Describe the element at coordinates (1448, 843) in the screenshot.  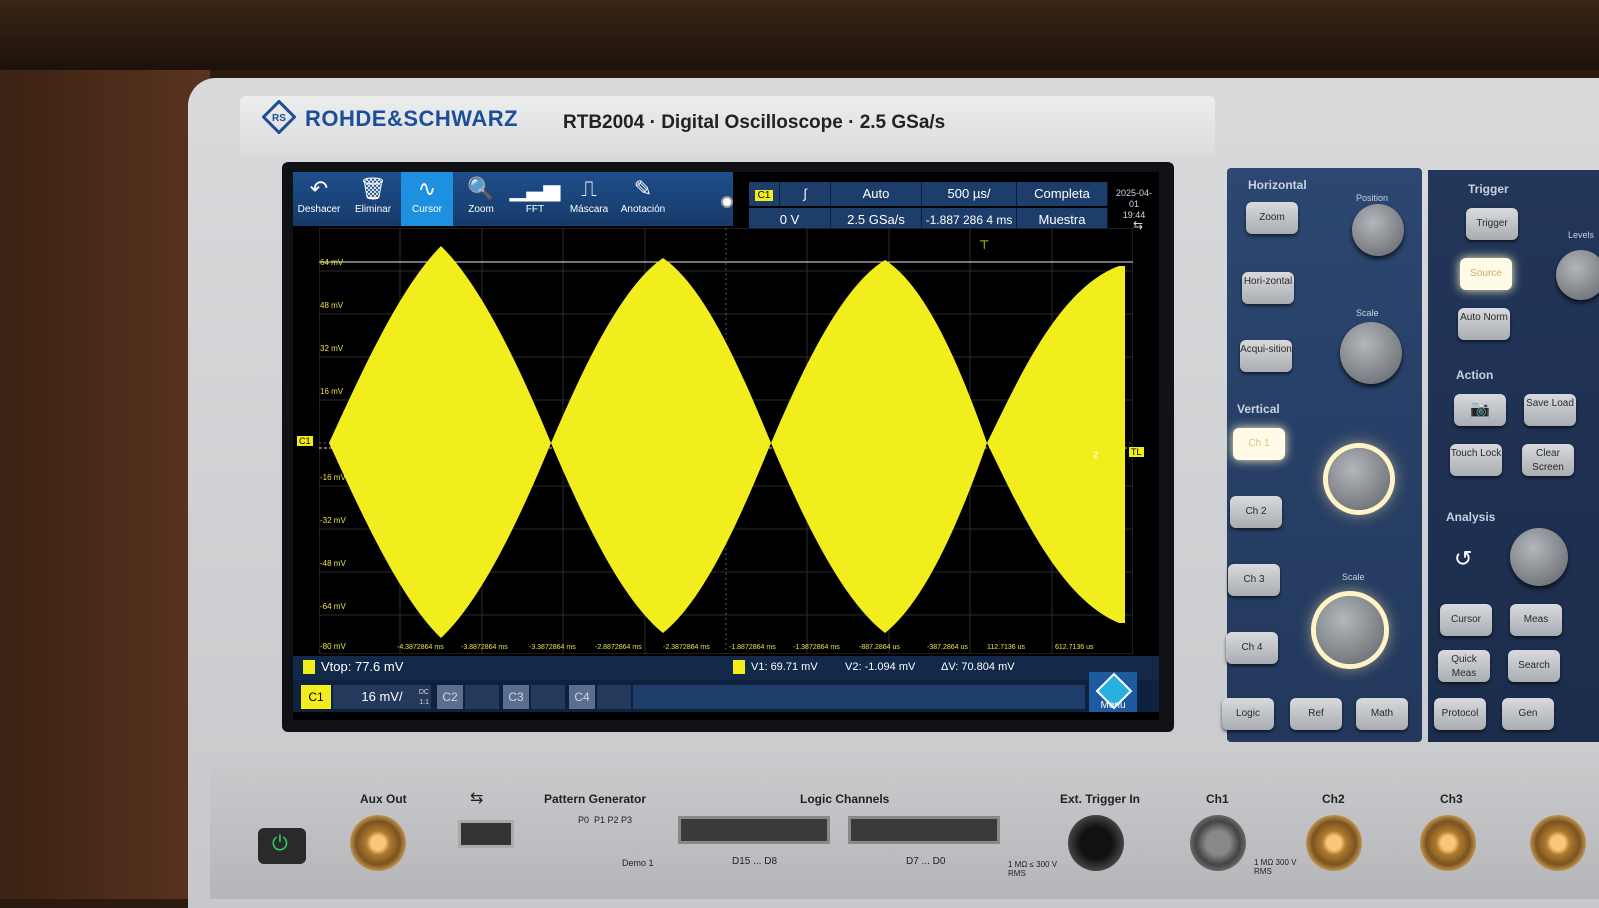
I see `ch3-input-connector` at that location.